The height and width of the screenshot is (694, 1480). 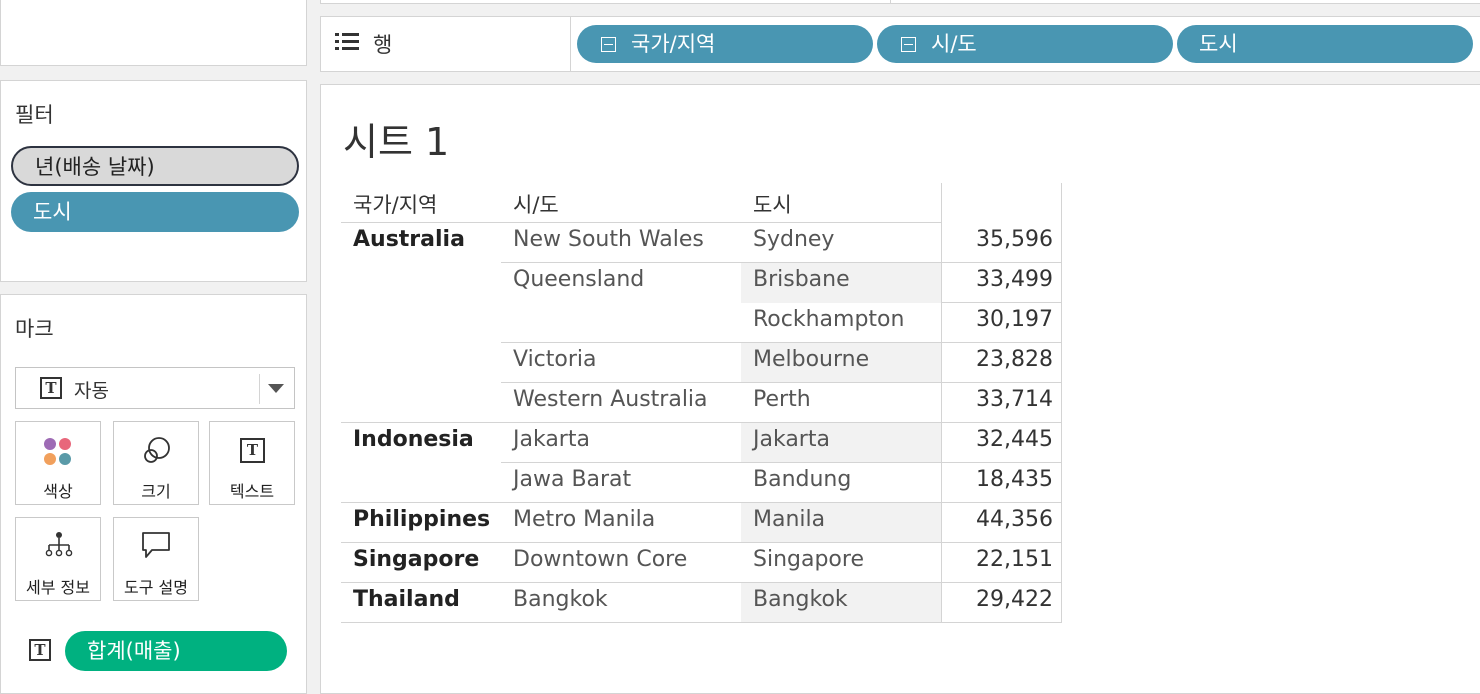 What do you see at coordinates (608, 239) in the screenshot?
I see `state-cell: New South Wales` at bounding box center [608, 239].